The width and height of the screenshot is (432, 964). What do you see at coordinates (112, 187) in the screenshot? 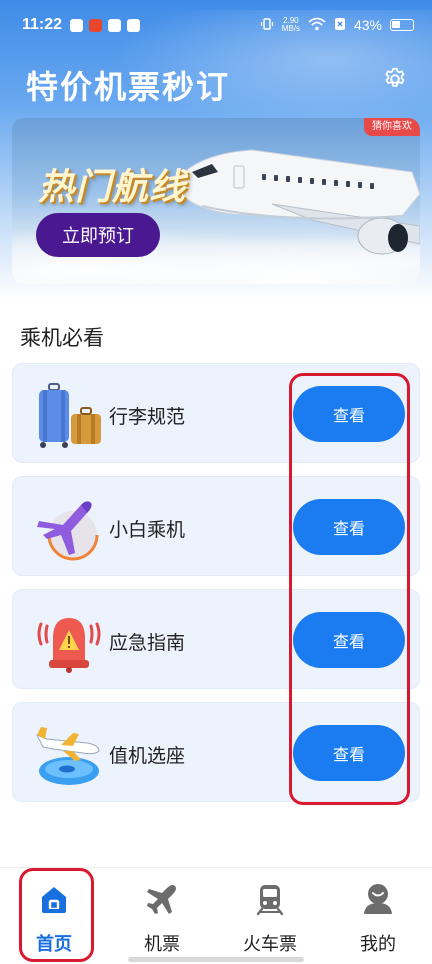
I see `banner-heading: 热门航线` at bounding box center [112, 187].